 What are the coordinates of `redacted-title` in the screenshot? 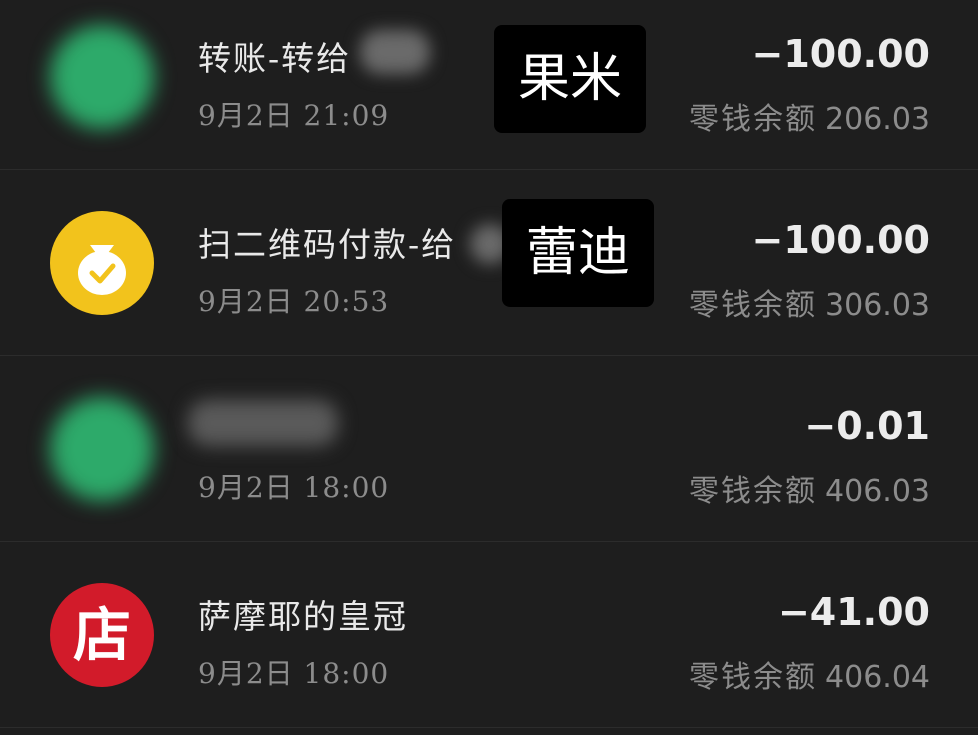 It's located at (263, 423).